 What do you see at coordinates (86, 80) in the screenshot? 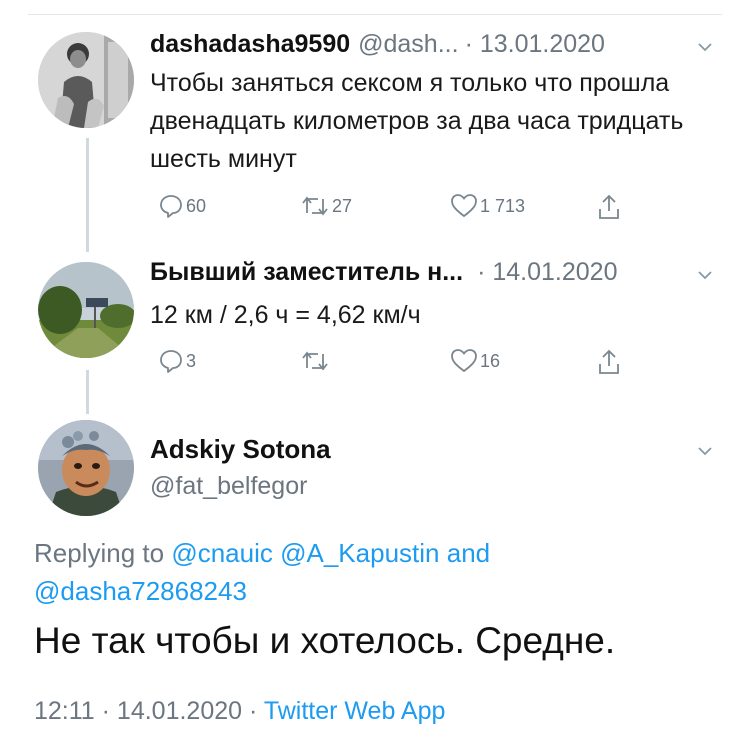
I see `avatar-dashadasha` at bounding box center [86, 80].